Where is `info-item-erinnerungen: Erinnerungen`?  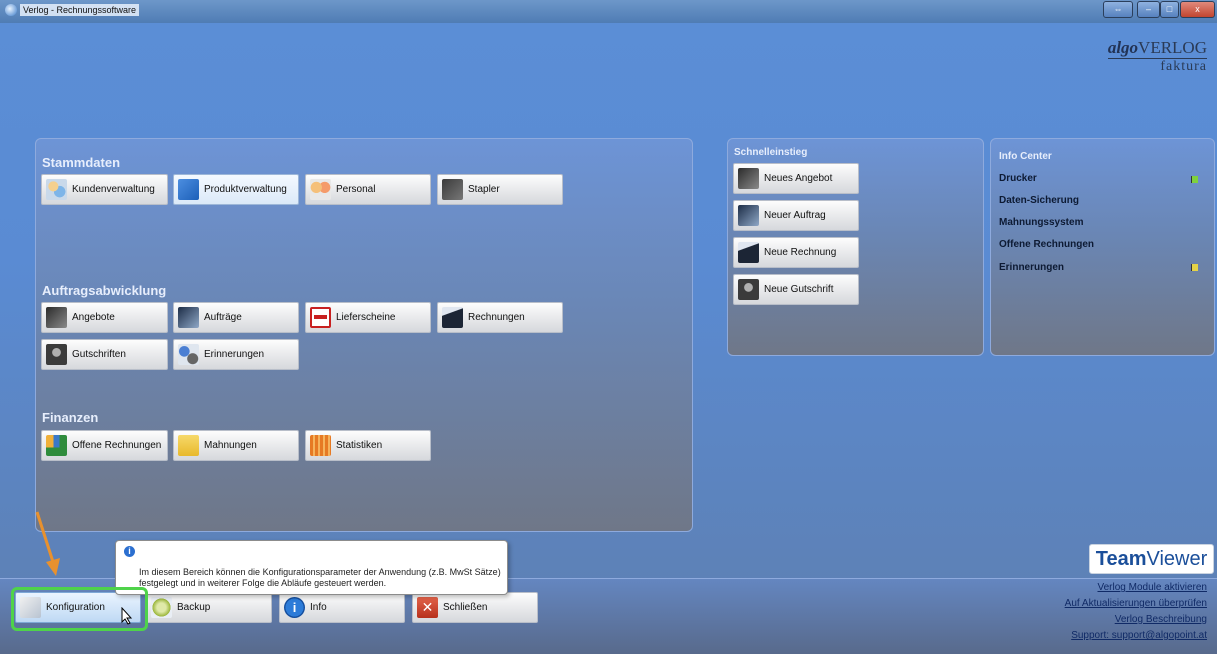
info-item-erinnerungen: Erinnerungen is located at coordinates (1031, 267).